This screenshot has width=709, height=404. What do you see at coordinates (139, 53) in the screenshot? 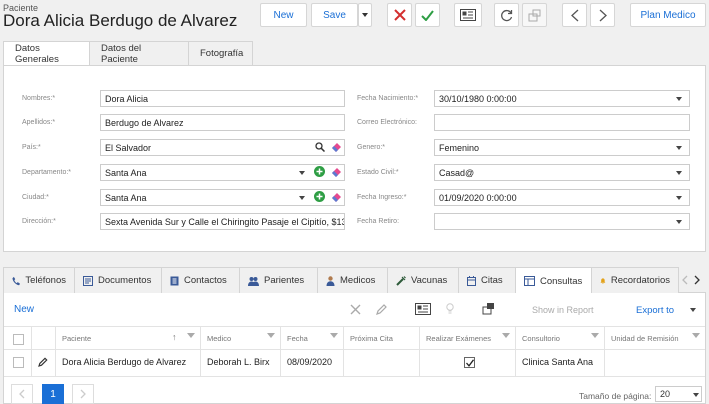
I see `tab-datos-paciente: Datos del Paciente` at bounding box center [139, 53].